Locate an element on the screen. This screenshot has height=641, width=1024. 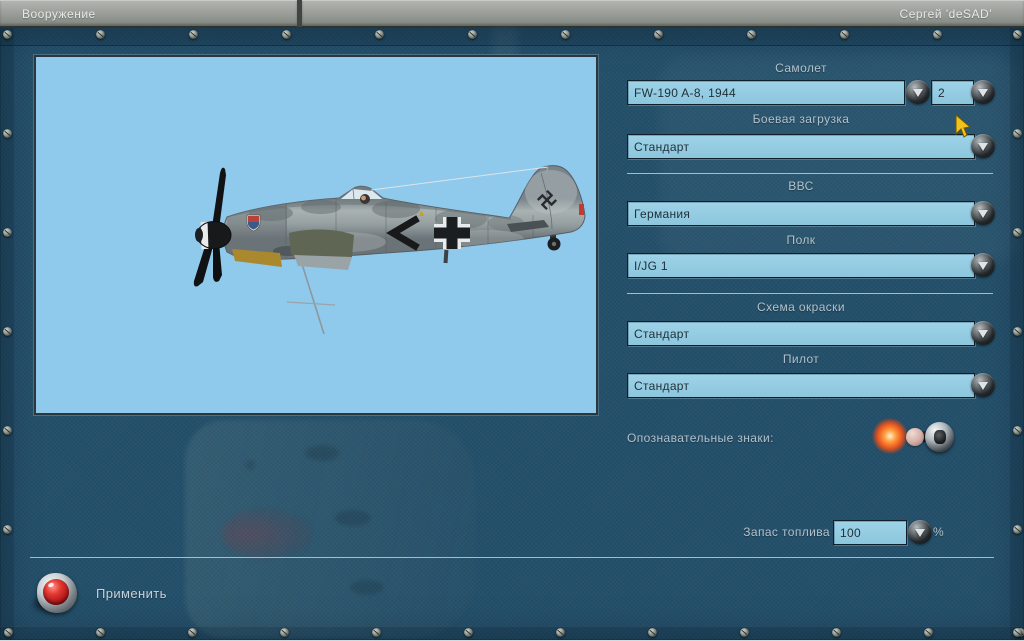
toggle-socket is located at coordinates (940, 437).